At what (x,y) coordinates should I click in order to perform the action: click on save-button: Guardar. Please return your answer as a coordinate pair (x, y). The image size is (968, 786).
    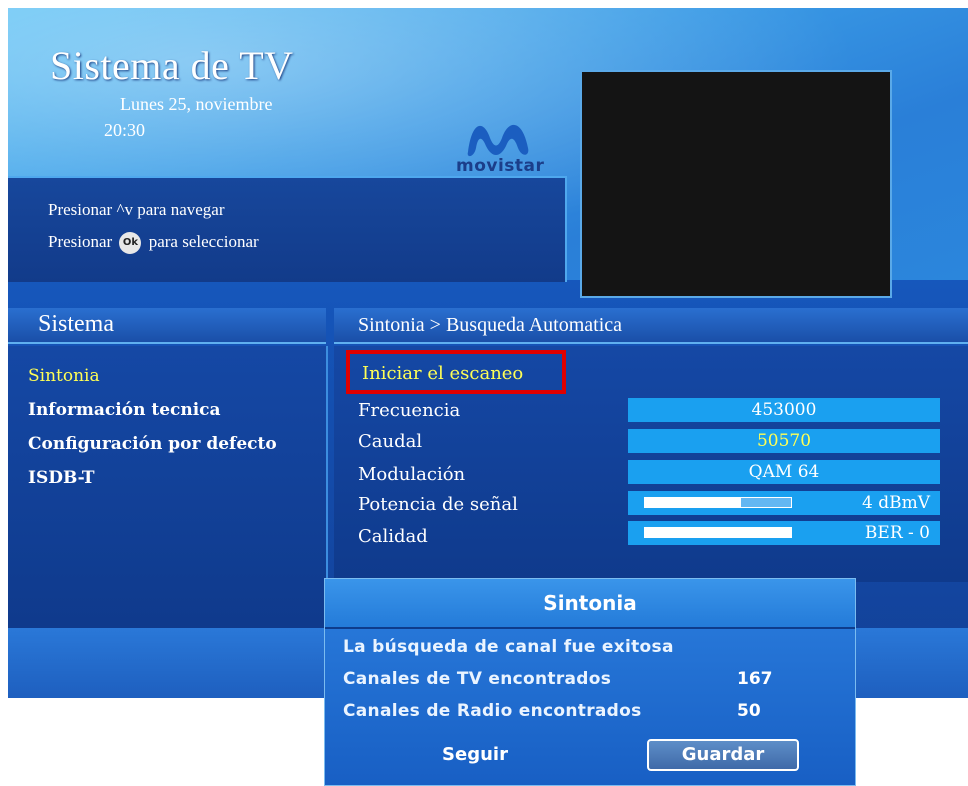
    Looking at the image, I should click on (723, 755).